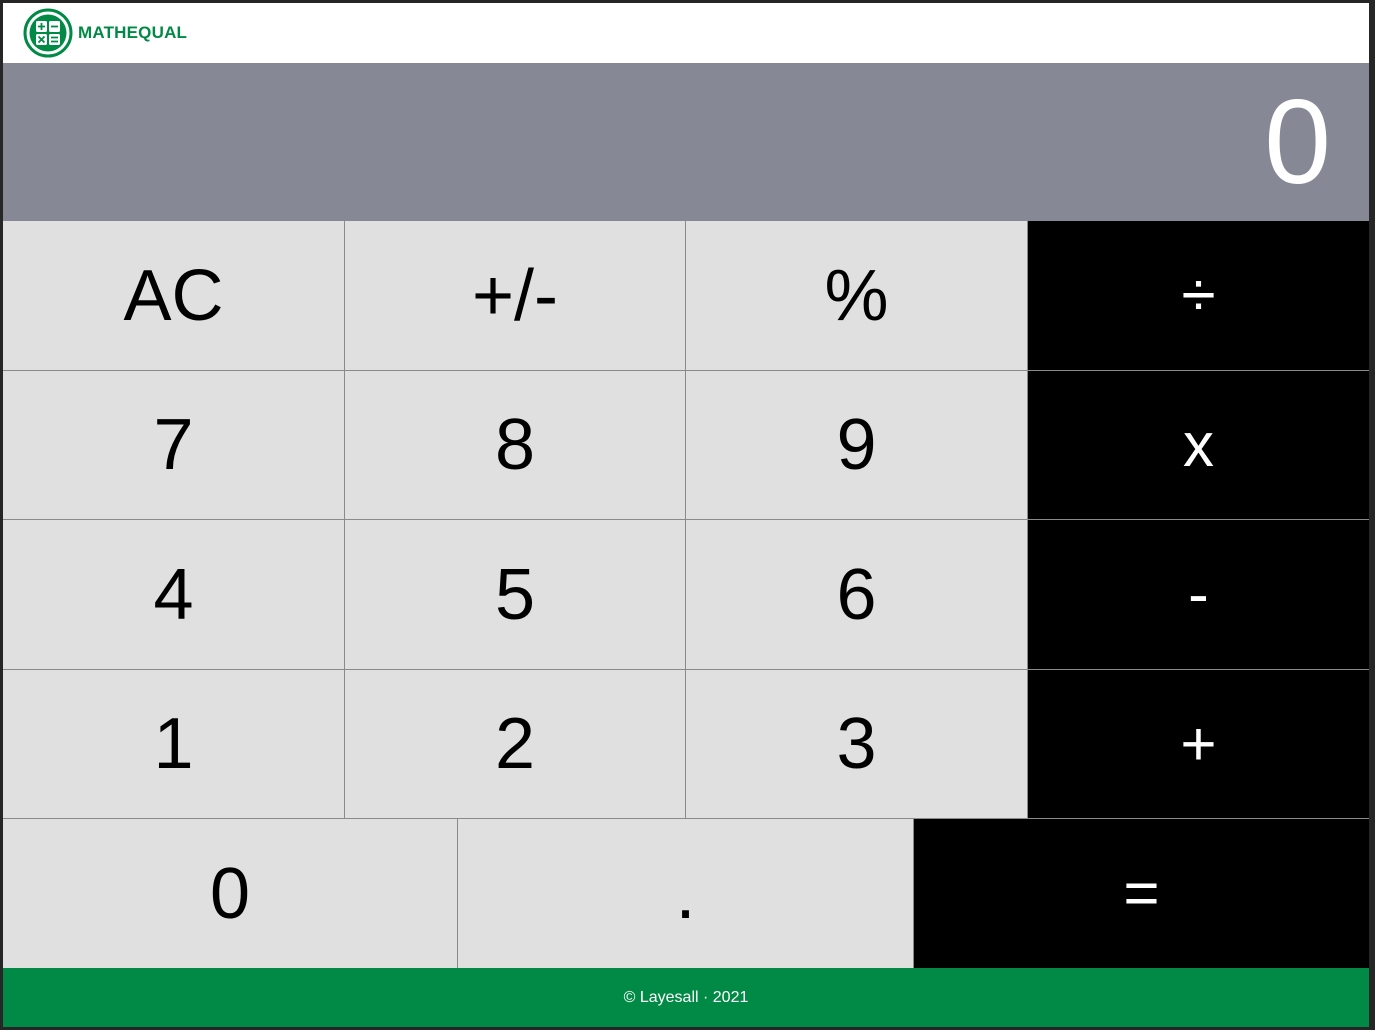 The height and width of the screenshot is (1030, 1375). I want to click on digit-1-button: 1, so click(174, 744).